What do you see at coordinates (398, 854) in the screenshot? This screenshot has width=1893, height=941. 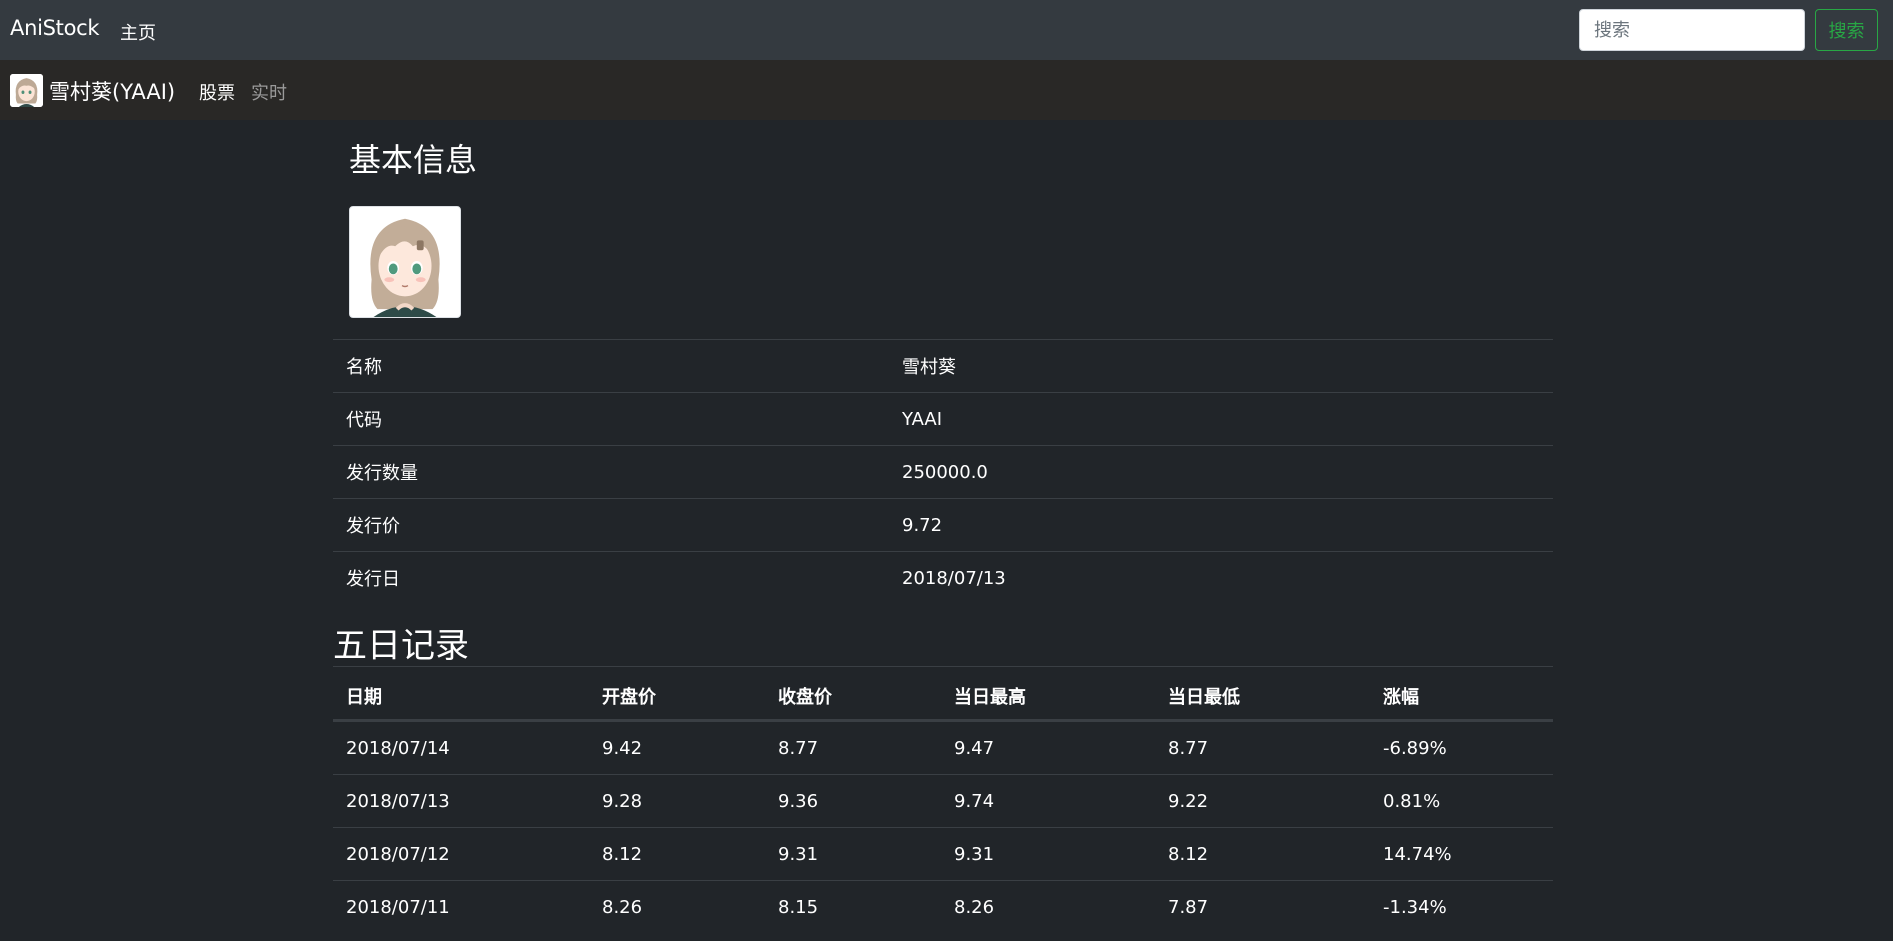 I see `table-cell: 2018/07/12` at bounding box center [398, 854].